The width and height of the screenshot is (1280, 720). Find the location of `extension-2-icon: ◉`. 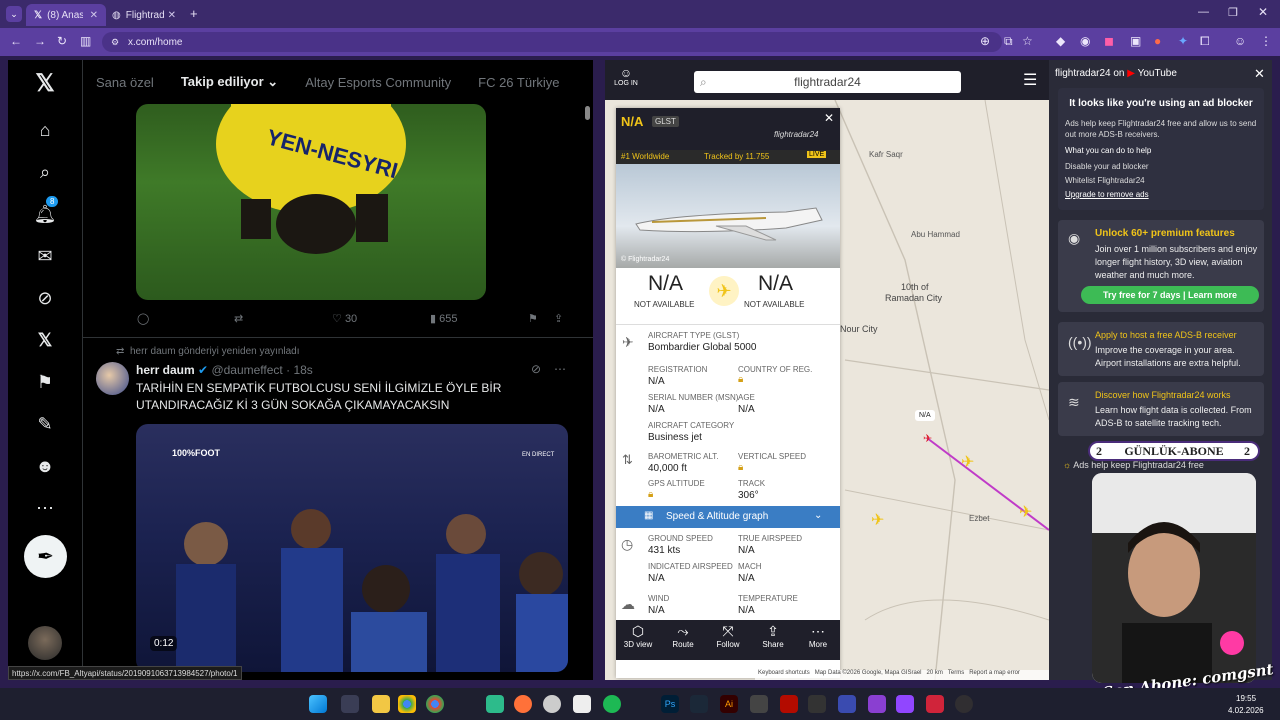

extension-2-icon: ◉ is located at coordinates (1085, 41).